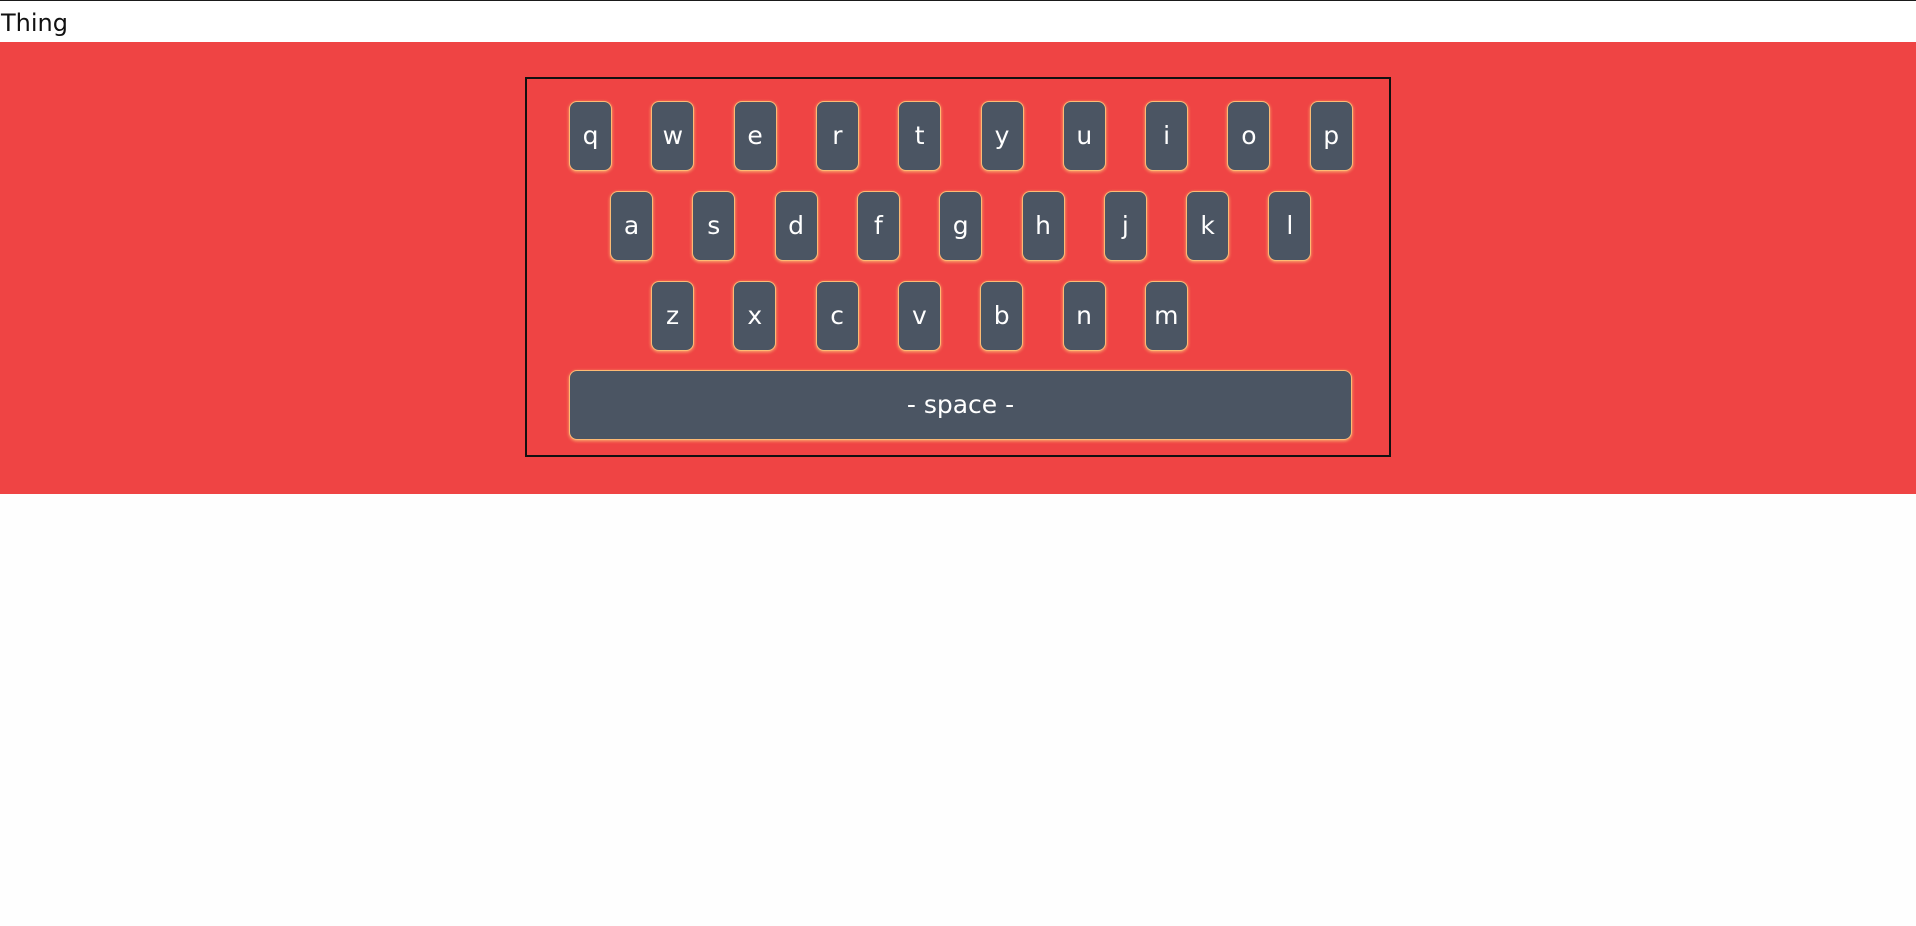 The width and height of the screenshot is (1916, 926). What do you see at coordinates (673, 136) in the screenshot?
I see `key-w: w` at bounding box center [673, 136].